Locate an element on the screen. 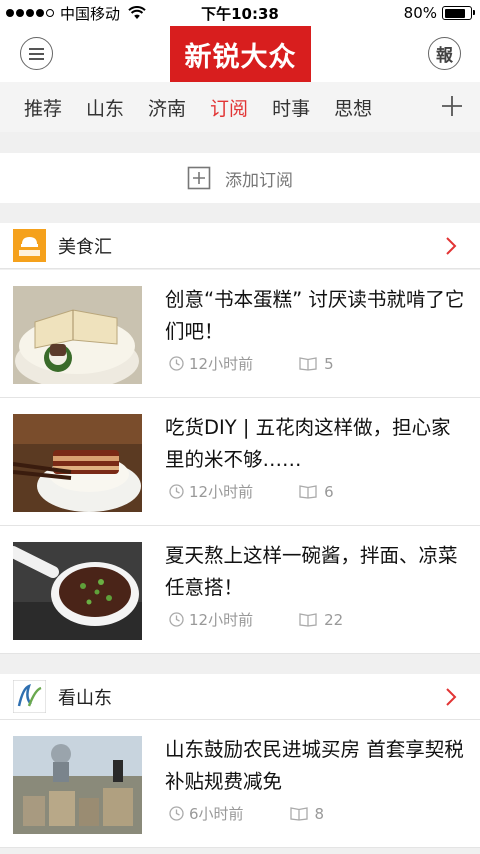 This screenshot has height=854, width=480. article-item: 夏天熬上这样一碗酱，拌面、凉菜任意搭！ 12小时前 22 is located at coordinates (240, 590).